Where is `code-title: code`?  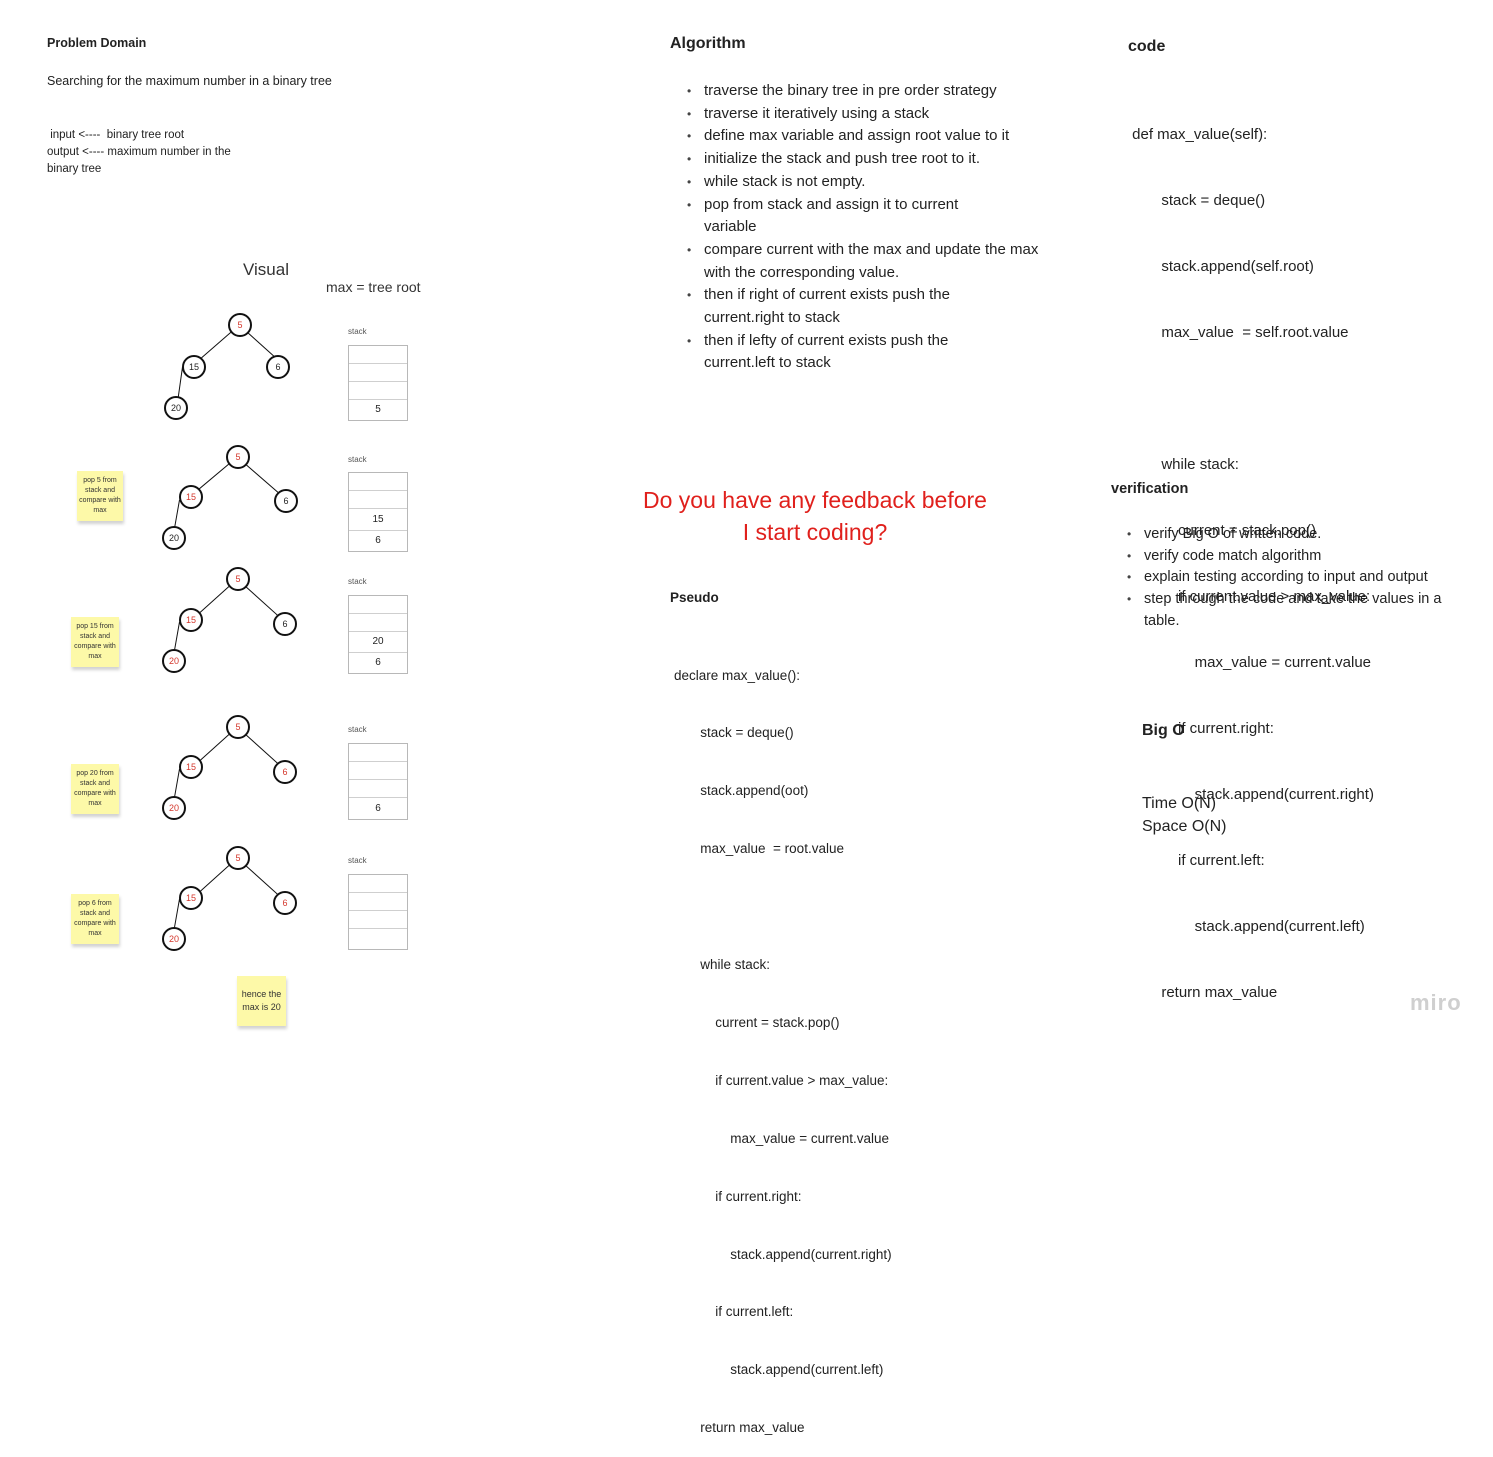
code-title: code is located at coordinates (1147, 46).